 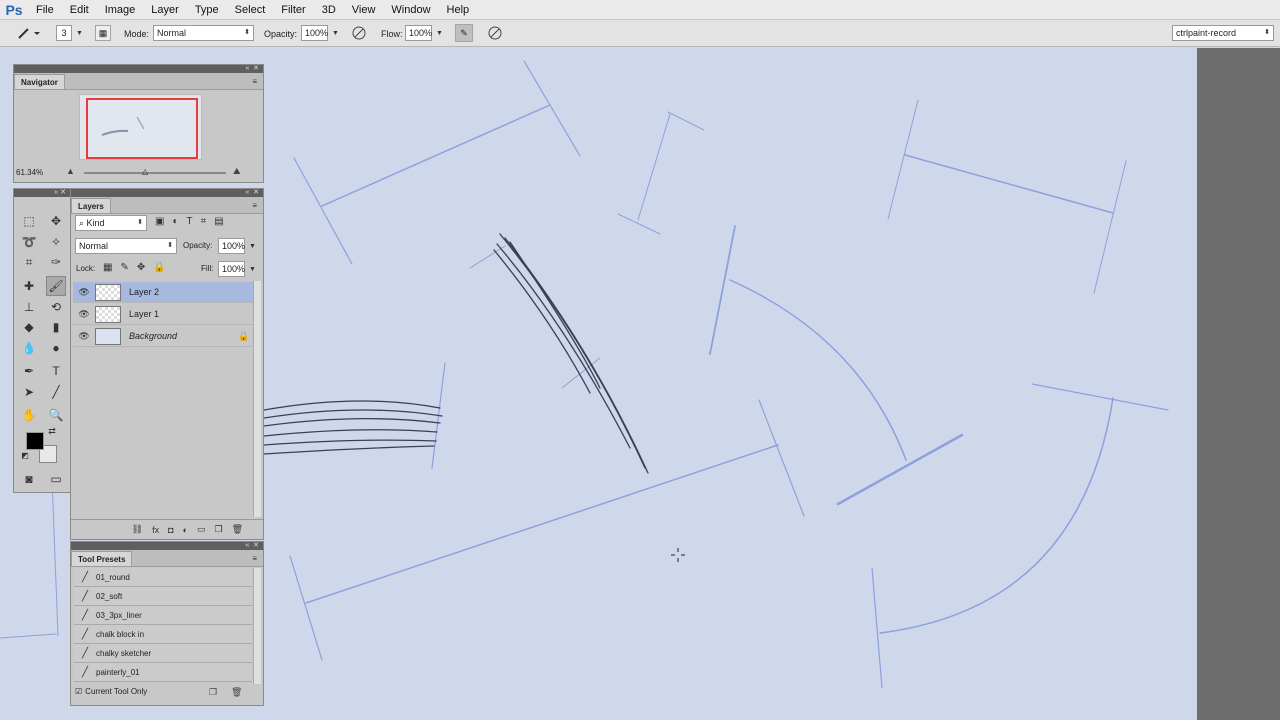 What do you see at coordinates (29, 33) in the screenshot?
I see `brush-tool-preset-picker` at bounding box center [29, 33].